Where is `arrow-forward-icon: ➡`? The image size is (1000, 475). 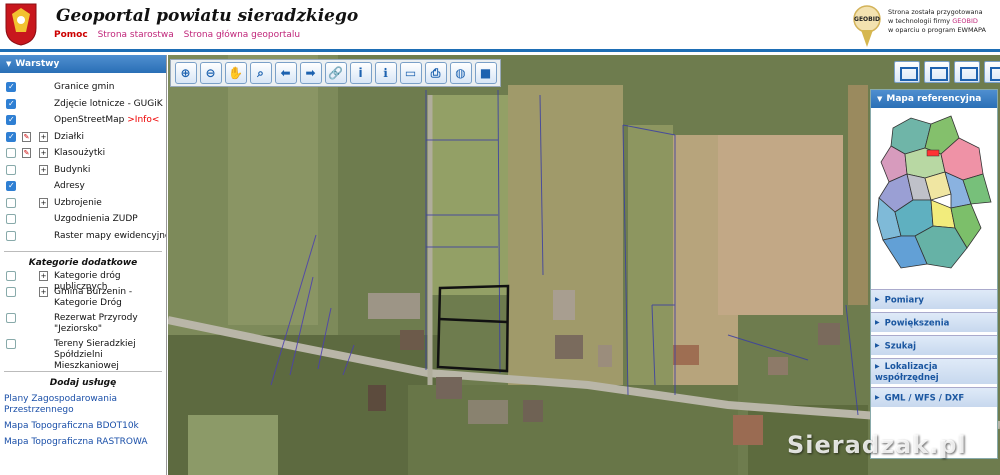
arrow-forward-icon: ➡ is located at coordinates (310, 73).